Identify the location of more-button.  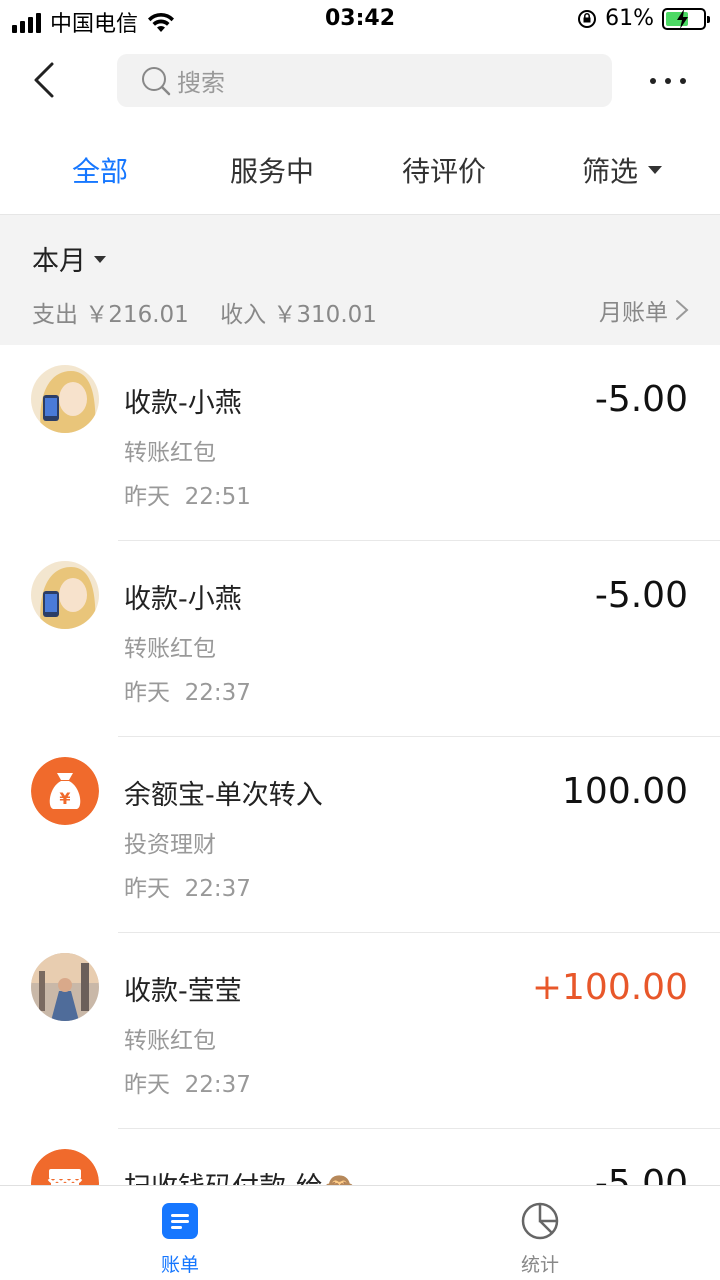
(668, 81).